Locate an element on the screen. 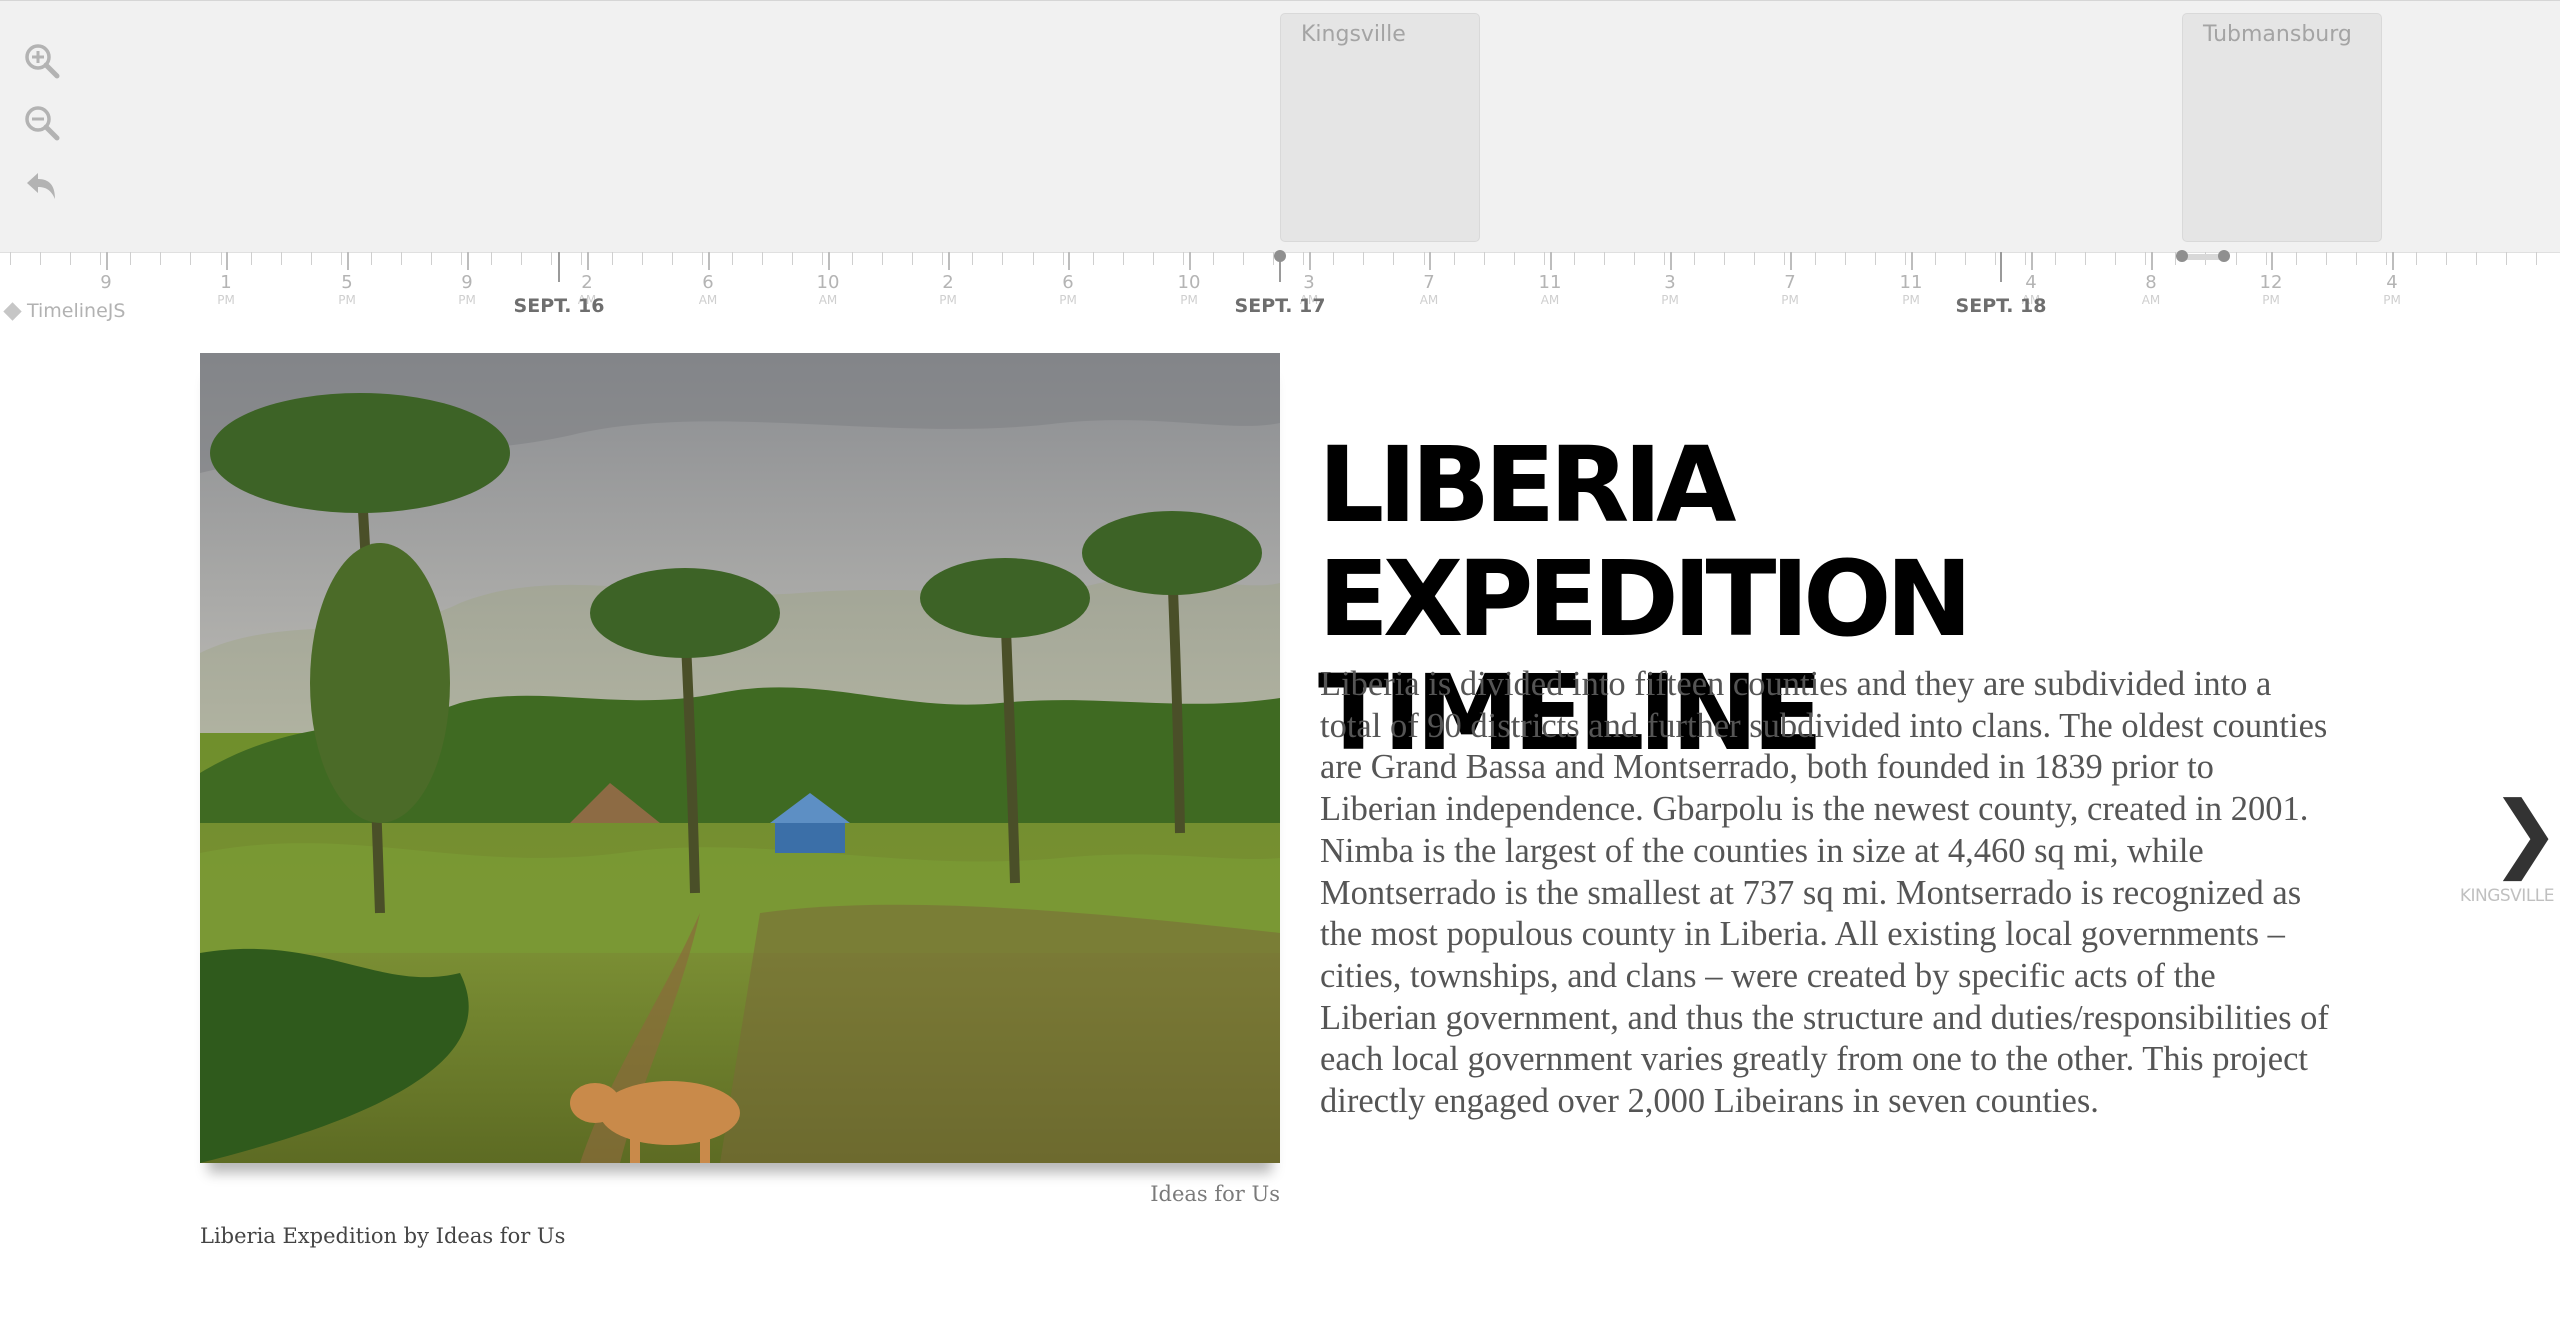  tick-label: 1 is located at coordinates (226, 282).